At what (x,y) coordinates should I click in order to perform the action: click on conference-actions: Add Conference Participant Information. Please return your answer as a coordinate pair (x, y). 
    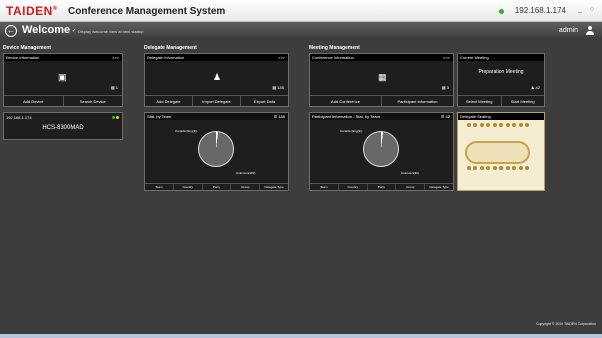
    Looking at the image, I should click on (381, 100).